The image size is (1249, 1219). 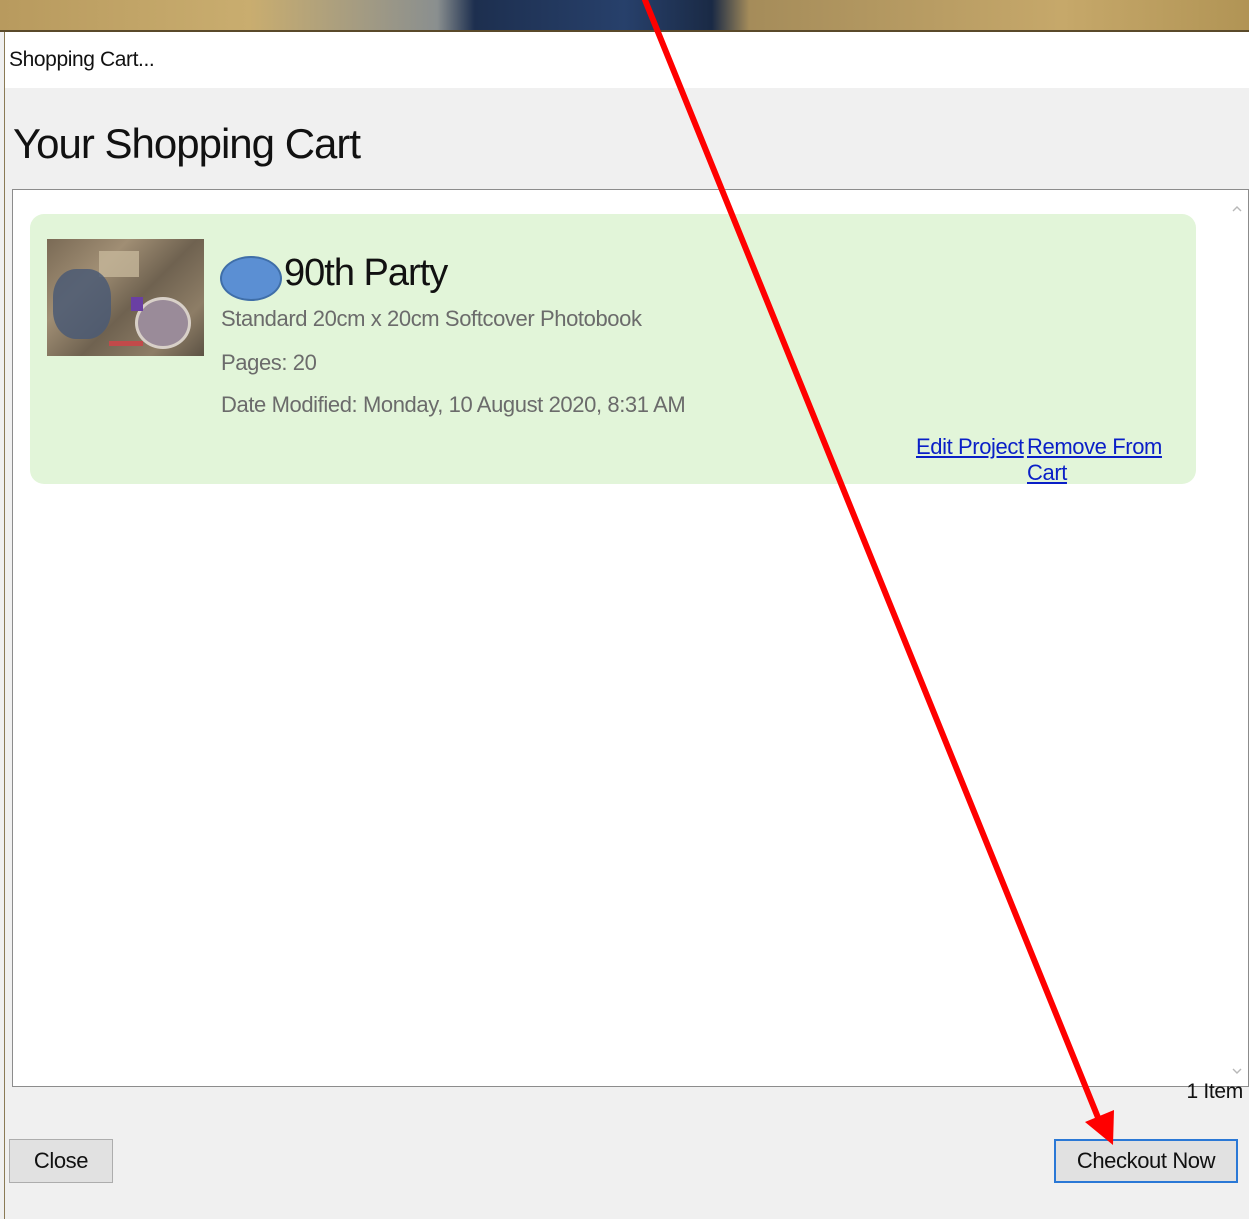 I want to click on close-button: Close, so click(x=61, y=1161).